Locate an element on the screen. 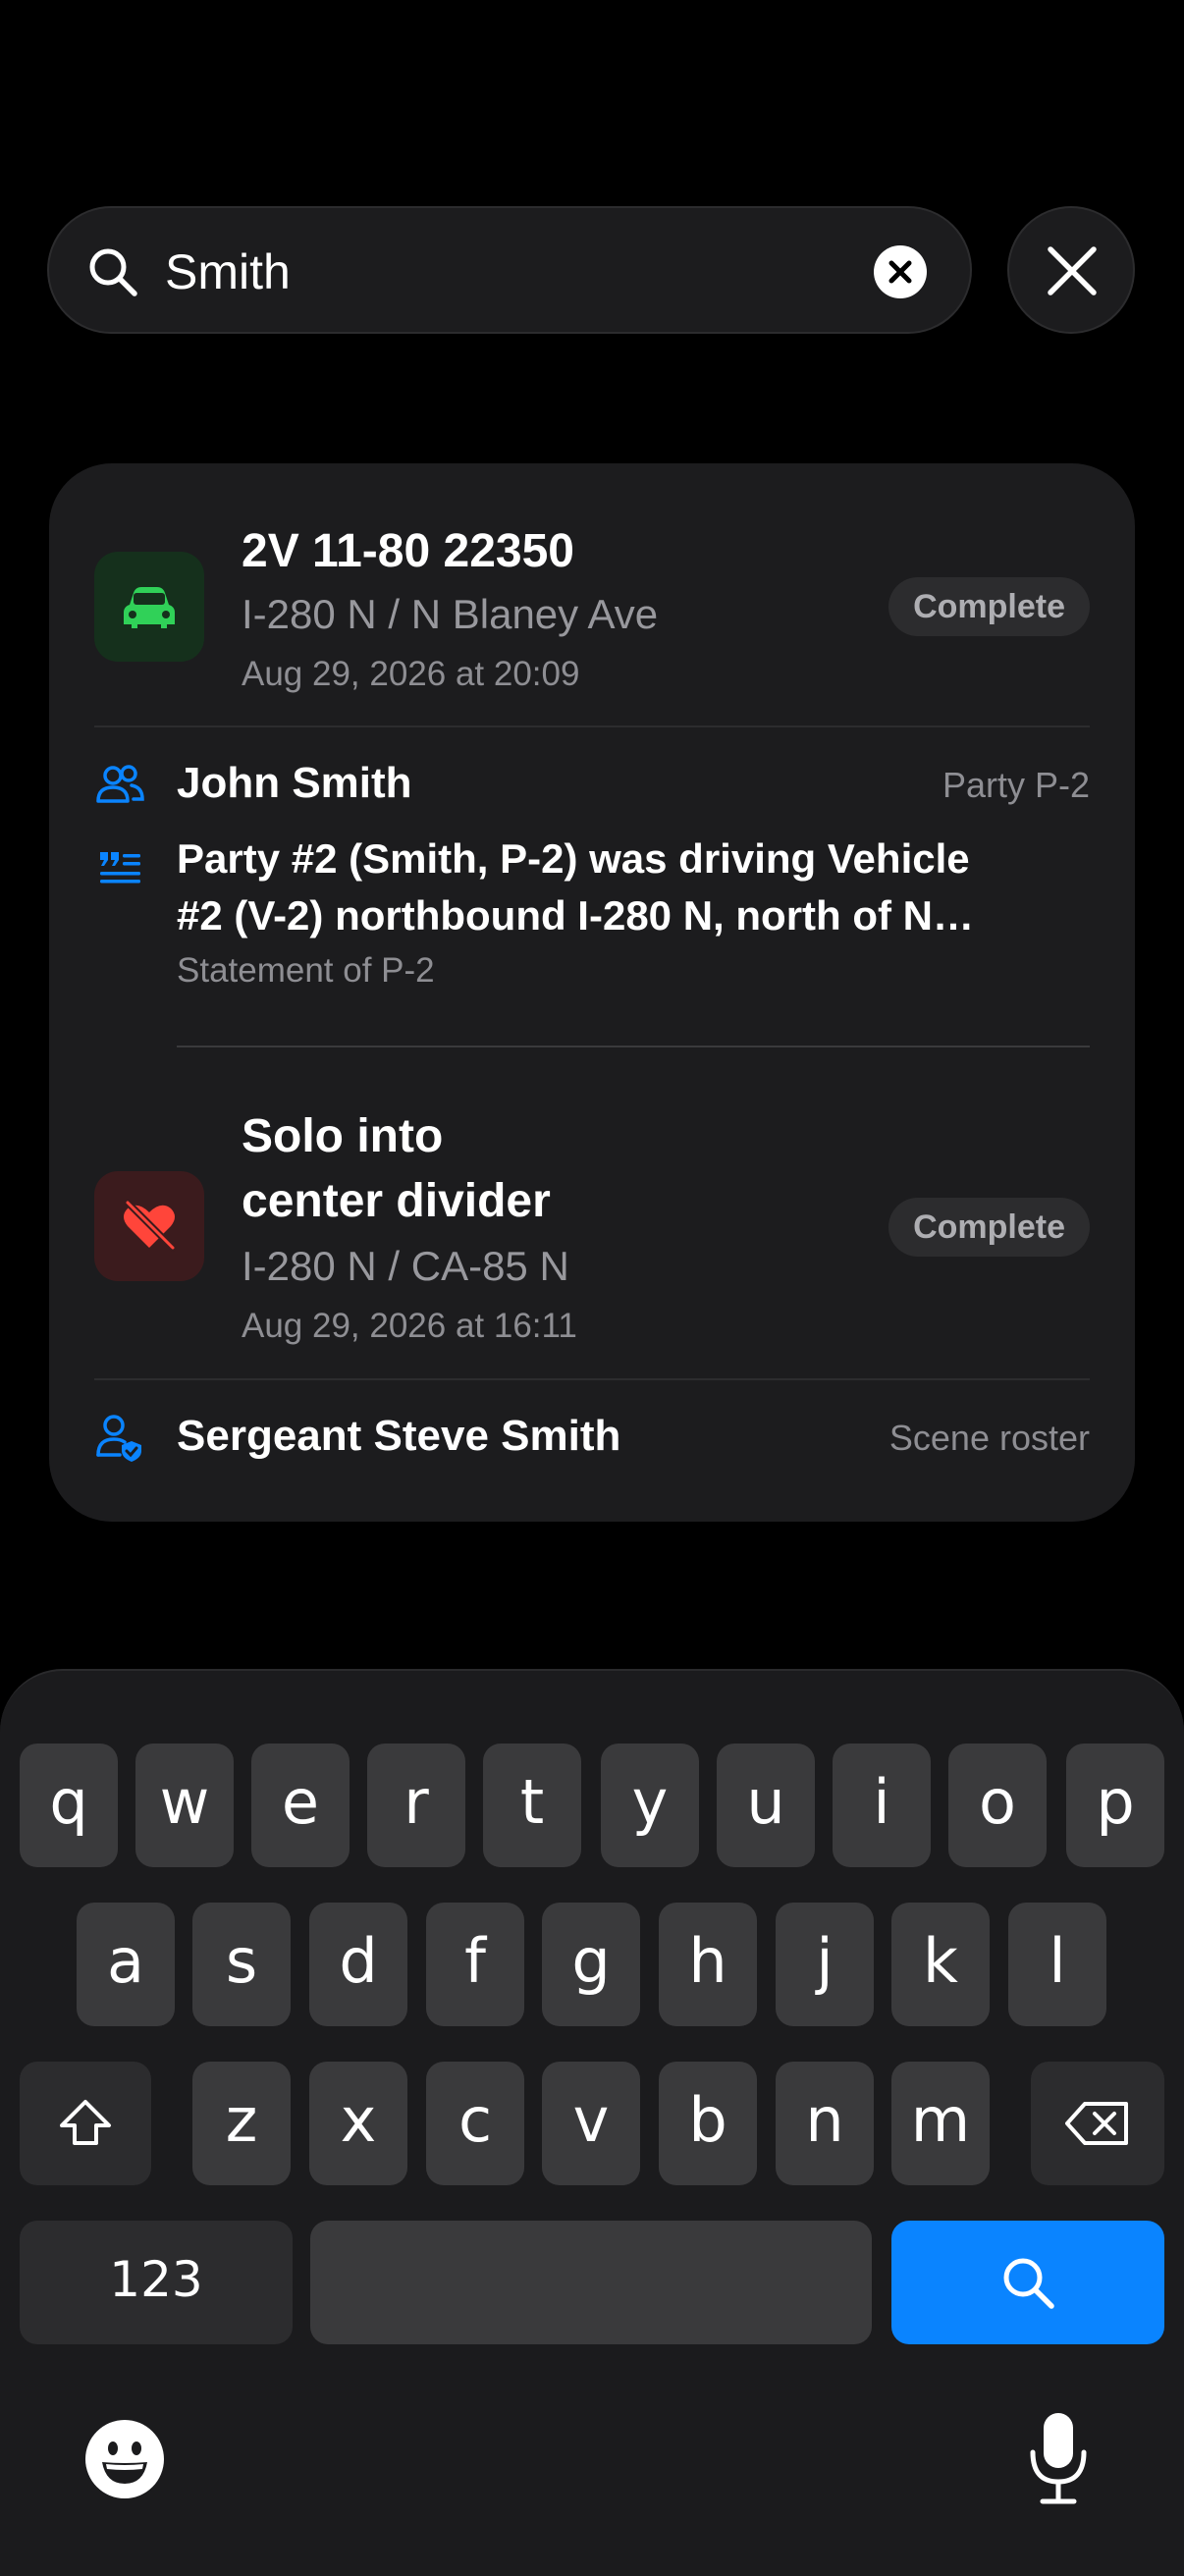  key-y: y is located at coordinates (650, 1805).